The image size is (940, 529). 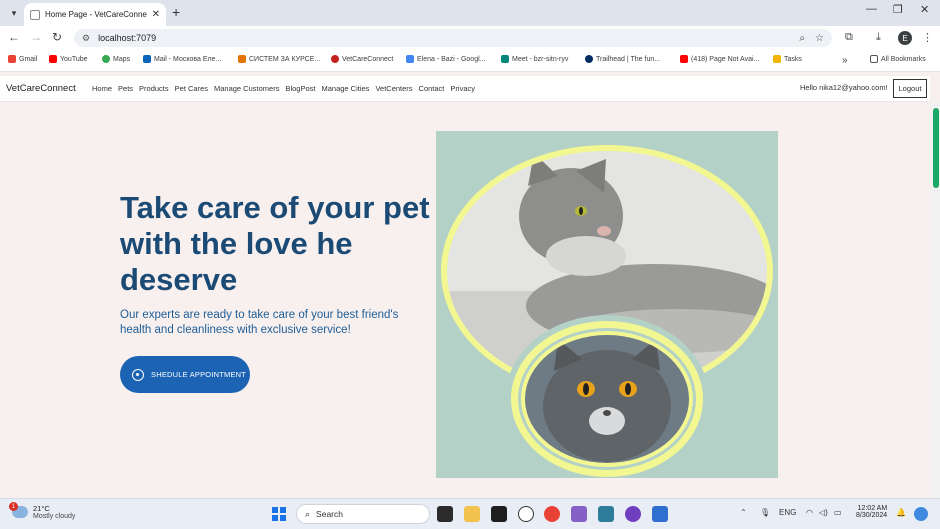 I want to click on search-label: Search, so click(x=329, y=514).